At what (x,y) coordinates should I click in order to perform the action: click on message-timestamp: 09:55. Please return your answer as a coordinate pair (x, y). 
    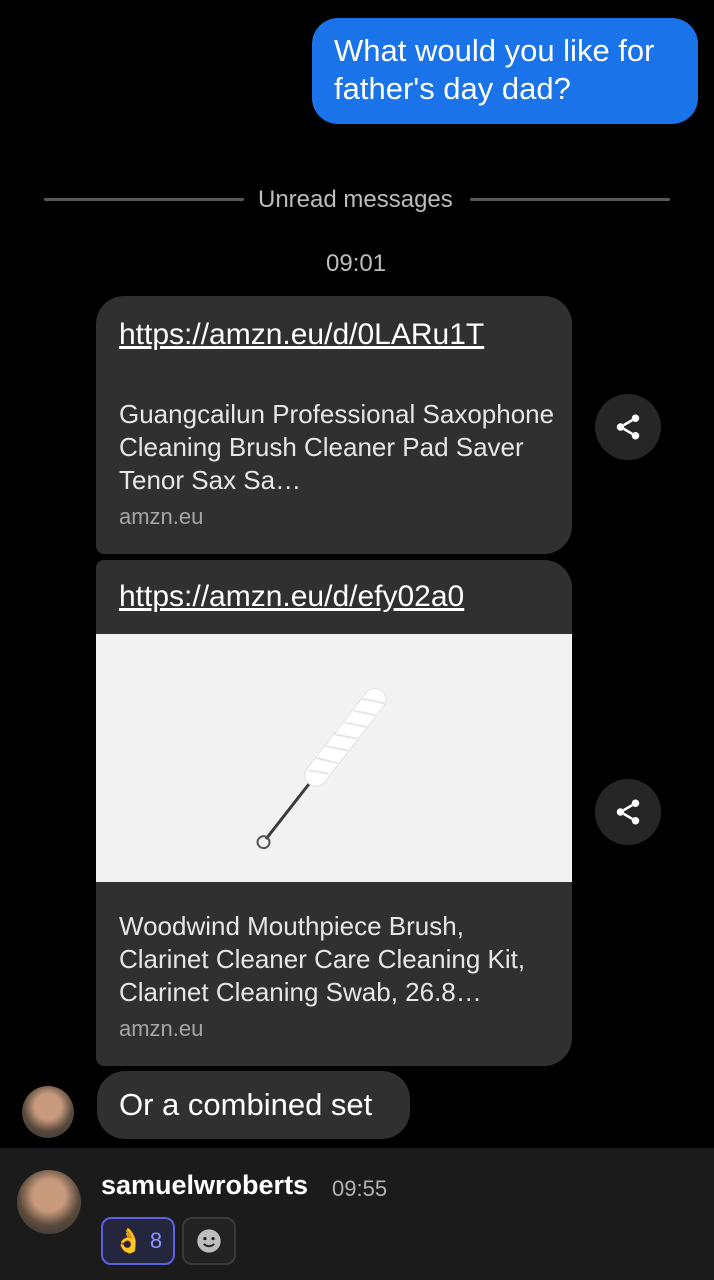
    Looking at the image, I should click on (360, 1188).